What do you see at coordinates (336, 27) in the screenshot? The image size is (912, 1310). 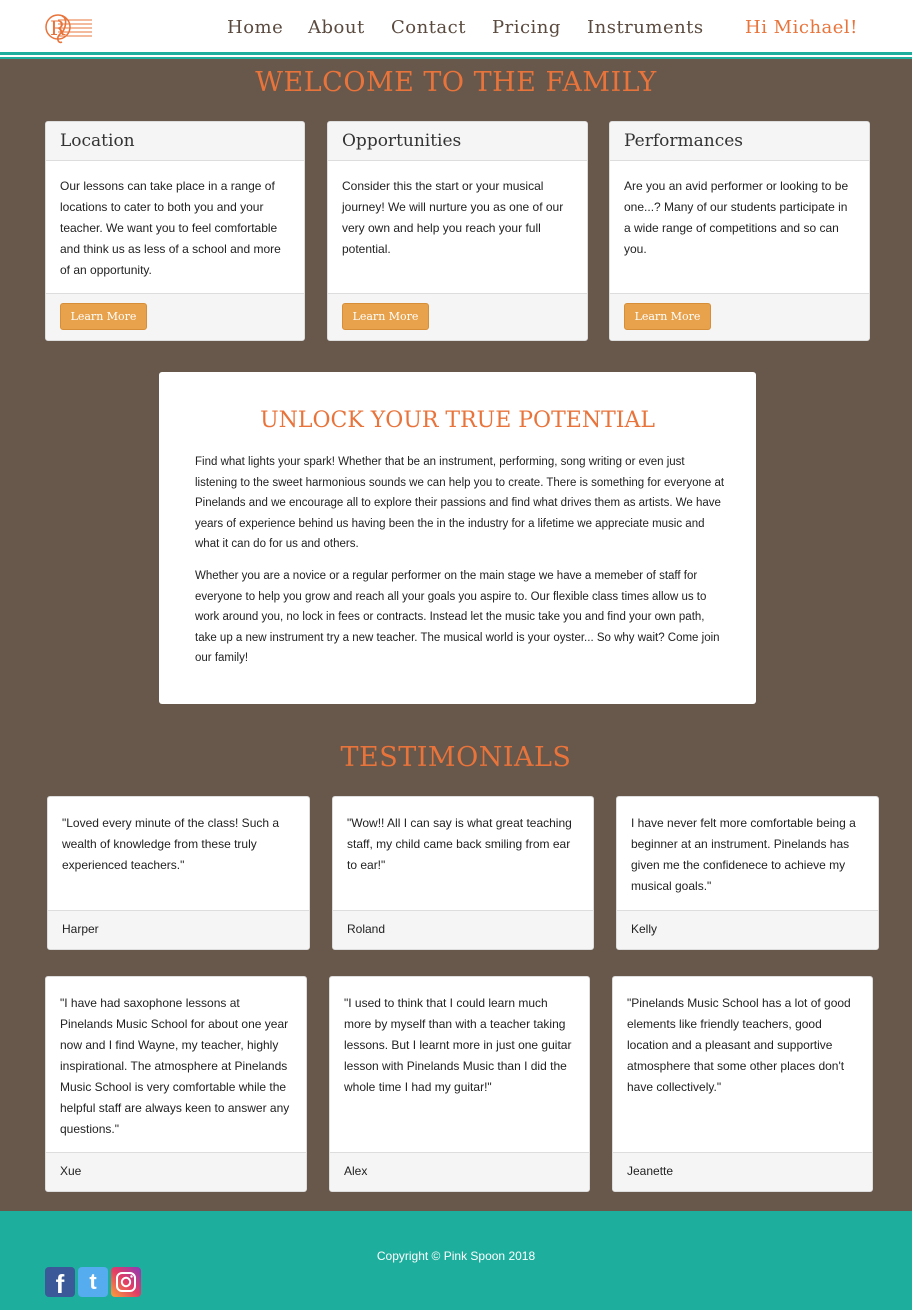 I see `nav-about: About` at bounding box center [336, 27].